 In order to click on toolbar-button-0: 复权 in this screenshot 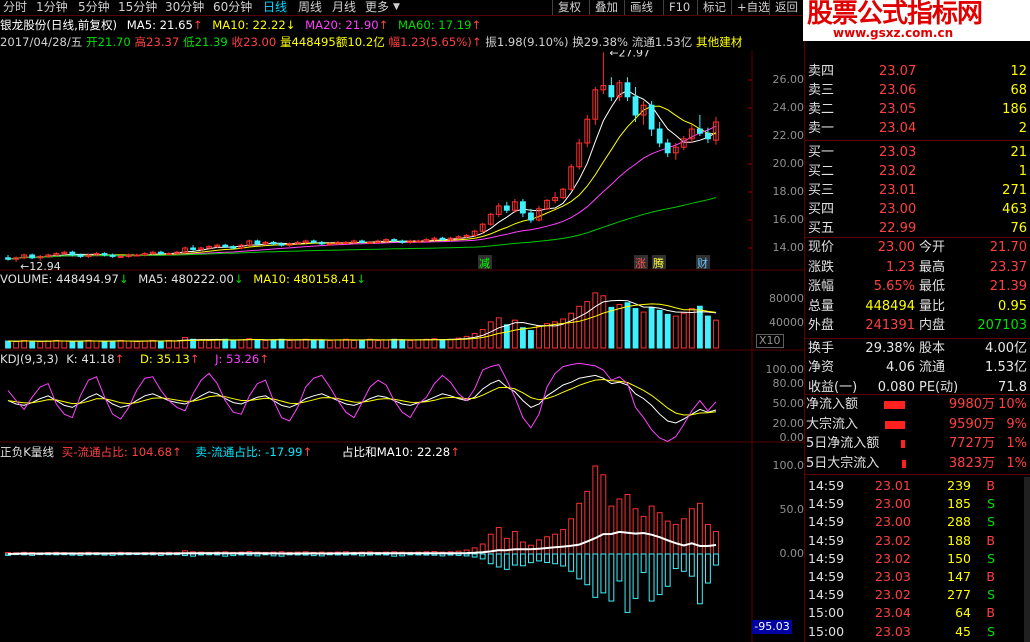, I will do `click(569, 7)`.